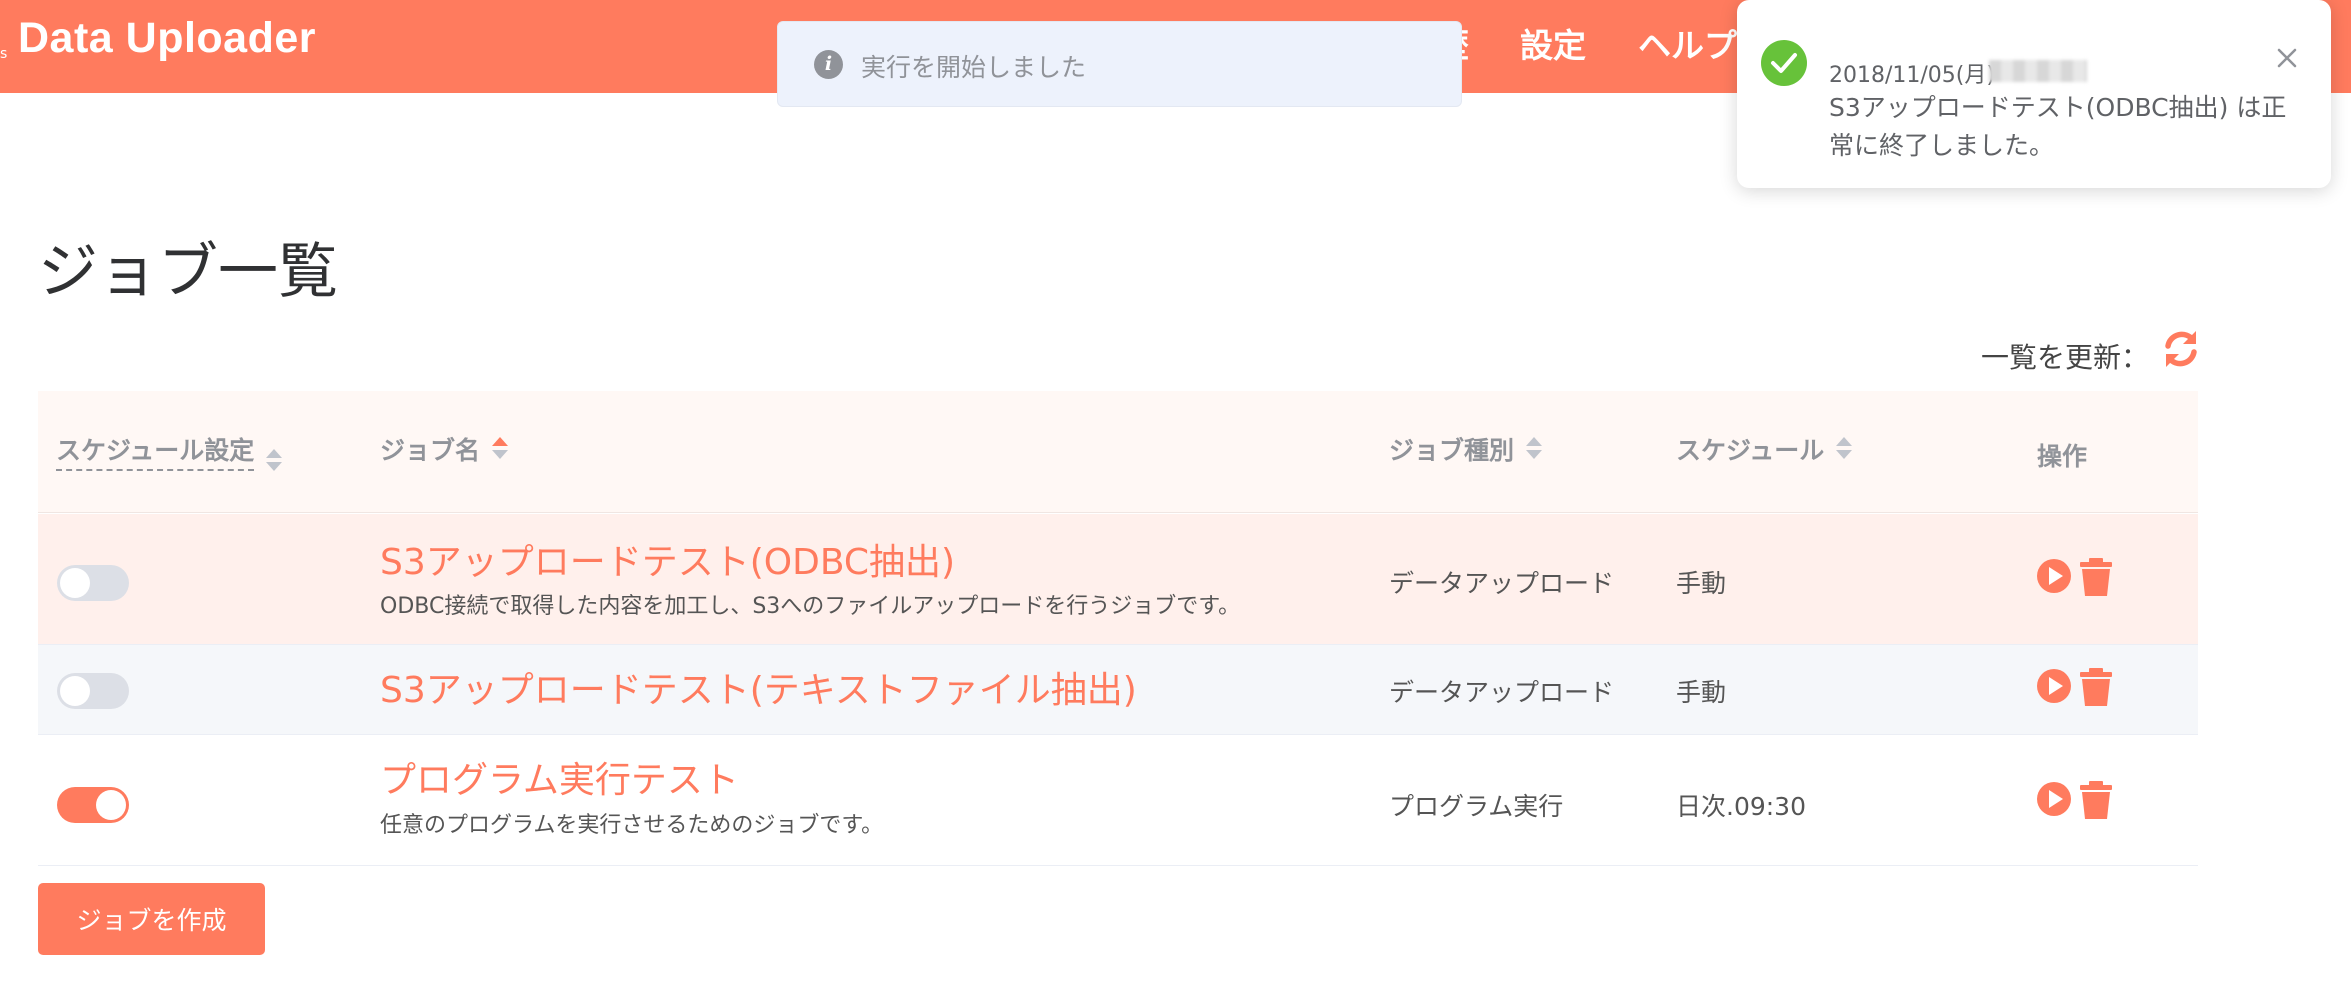 The image size is (2351, 1001). What do you see at coordinates (1118, 452) in the screenshot?
I see `table-header: スケジュール設定 ジョブ名 ジョブ種別 スケジュール 操作` at bounding box center [1118, 452].